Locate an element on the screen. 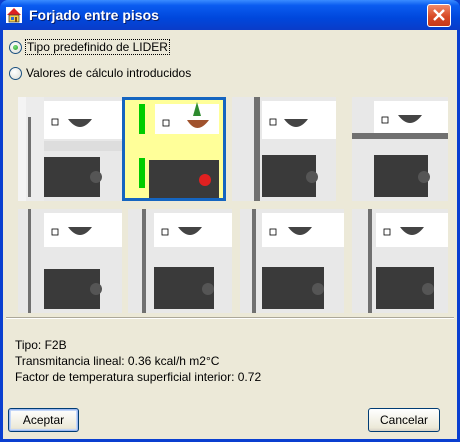 This screenshot has width=460, height=442. radio-predefined-label: Tipo predefinido de LIDER is located at coordinates (97, 47).